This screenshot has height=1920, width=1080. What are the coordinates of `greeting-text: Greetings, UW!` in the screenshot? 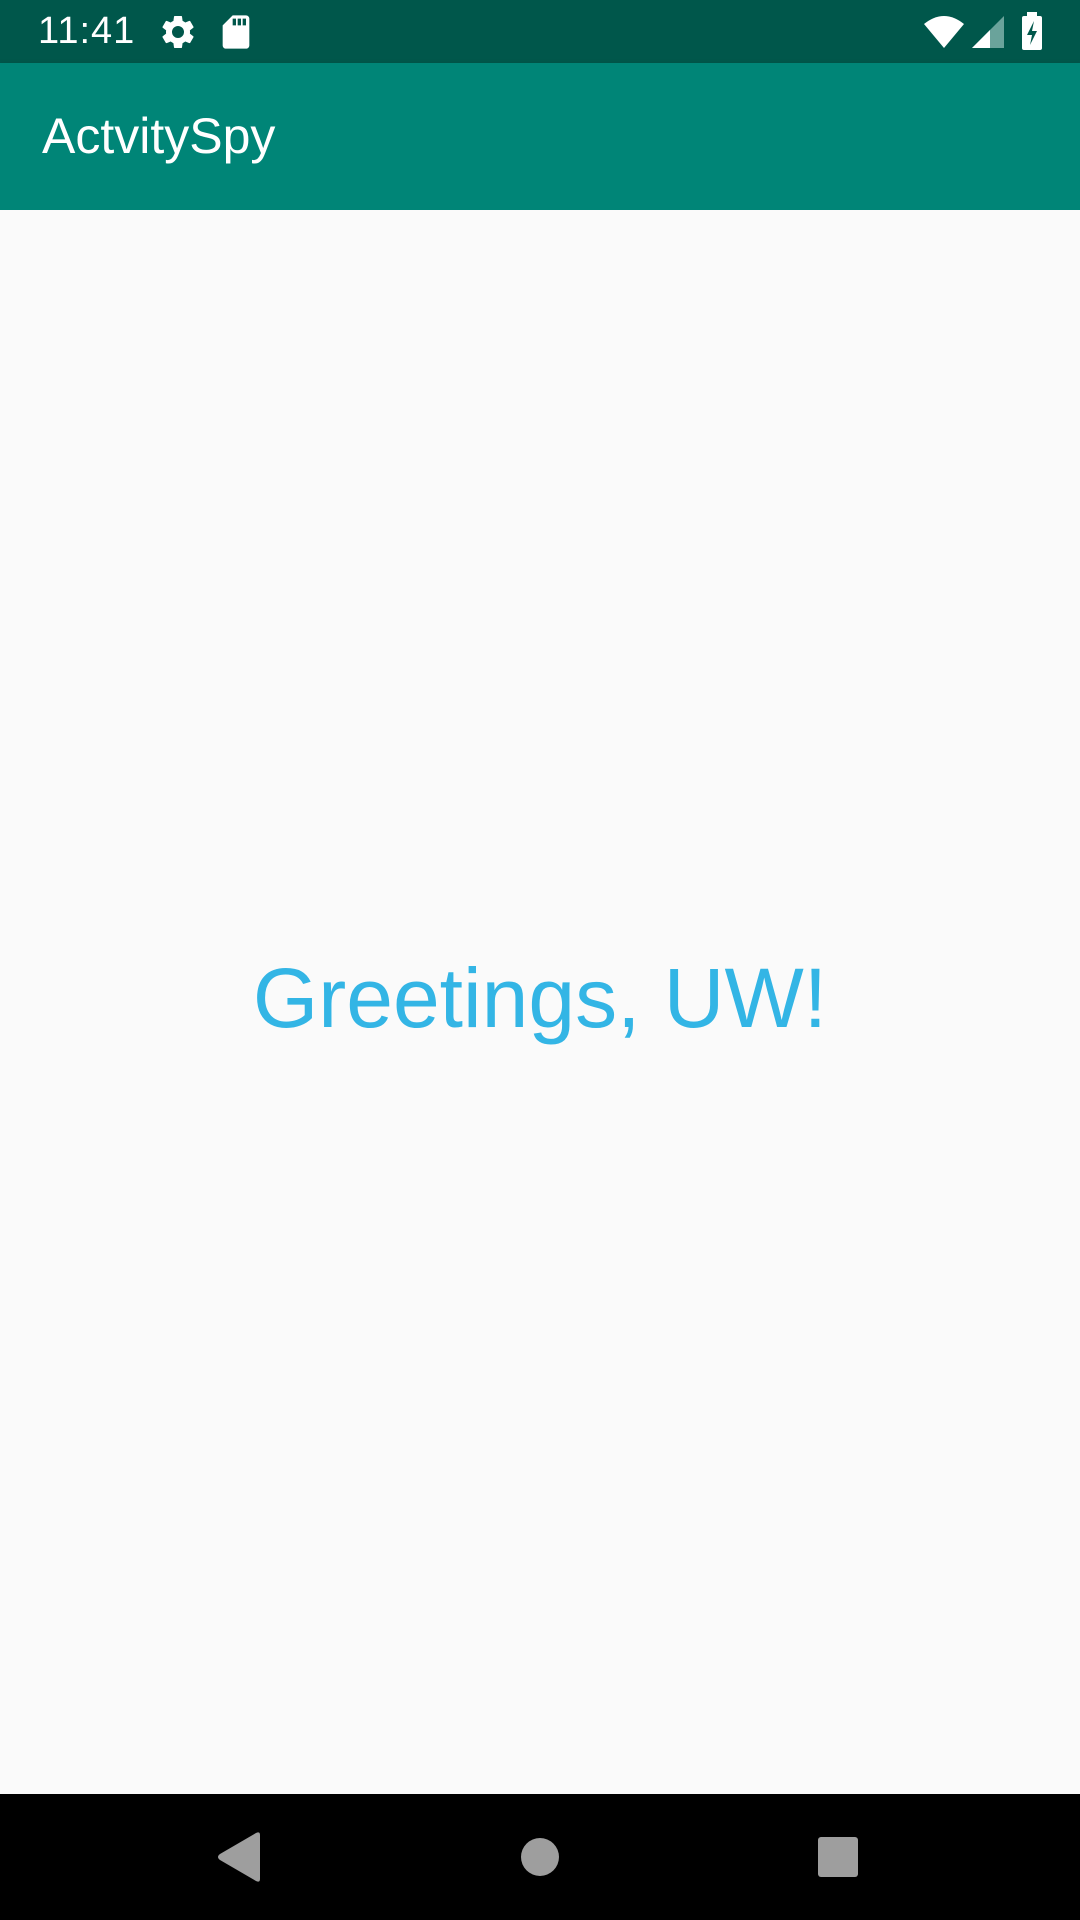 It's located at (540, 998).